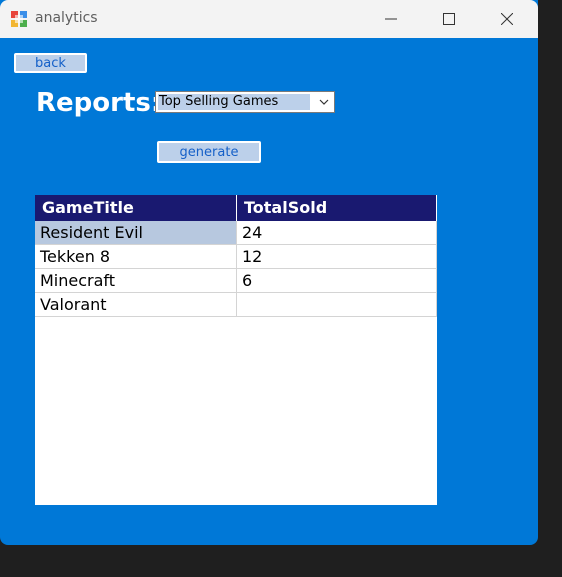 The image size is (562, 577). I want to click on minimize-button, so click(391, 19).